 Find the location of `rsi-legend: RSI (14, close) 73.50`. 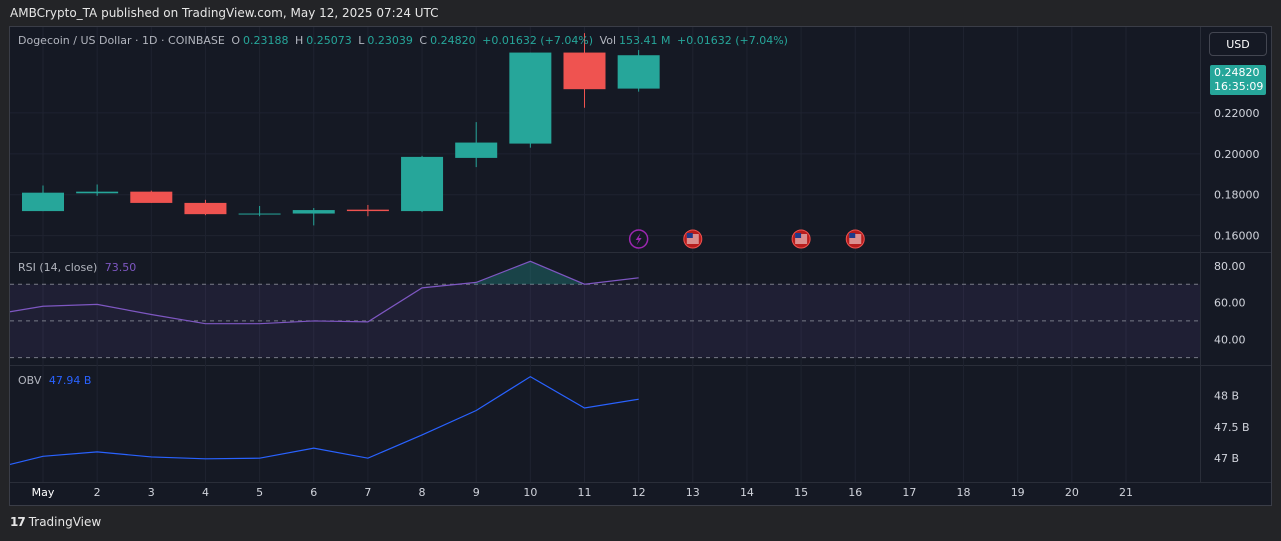

rsi-legend: RSI (14, close) 73.50 is located at coordinates (77, 267).